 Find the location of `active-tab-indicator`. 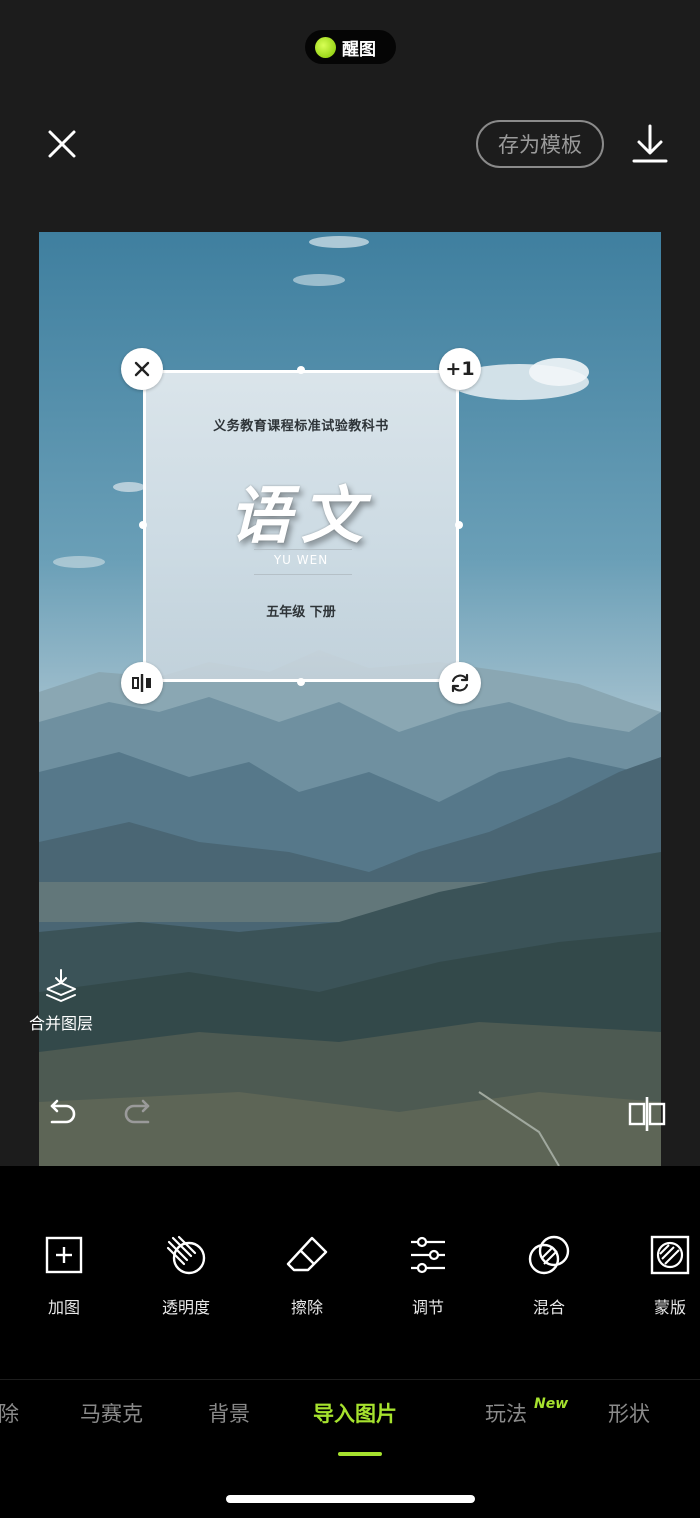

active-tab-indicator is located at coordinates (360, 1454).